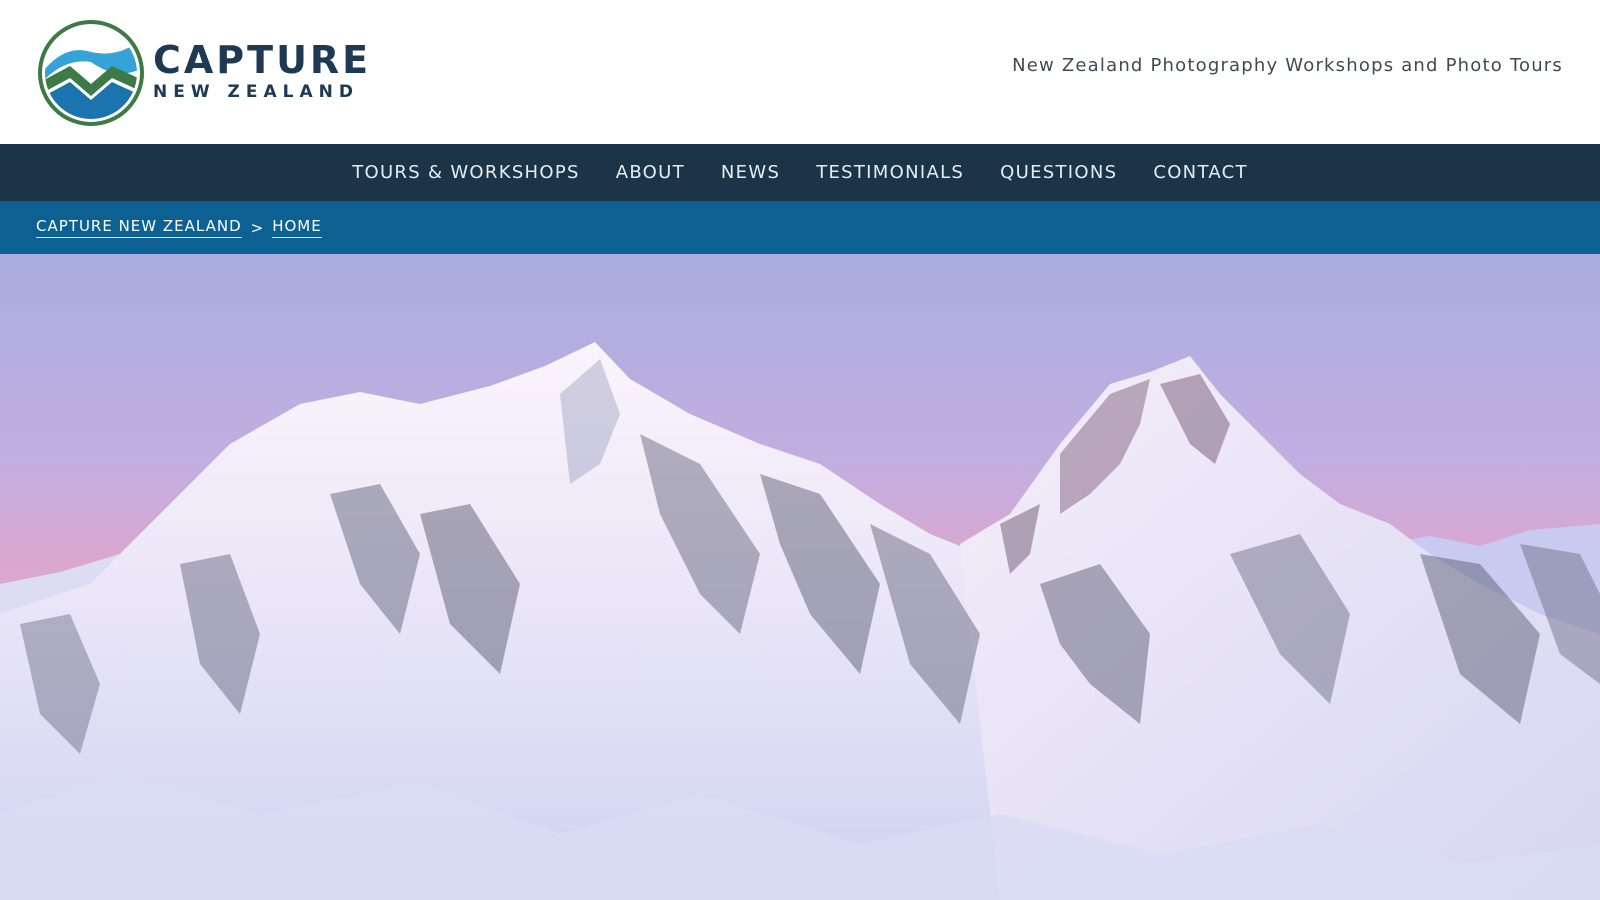 This screenshot has width=1600, height=900. What do you see at coordinates (750, 172) in the screenshot?
I see `nav-item-news: NEWS` at bounding box center [750, 172].